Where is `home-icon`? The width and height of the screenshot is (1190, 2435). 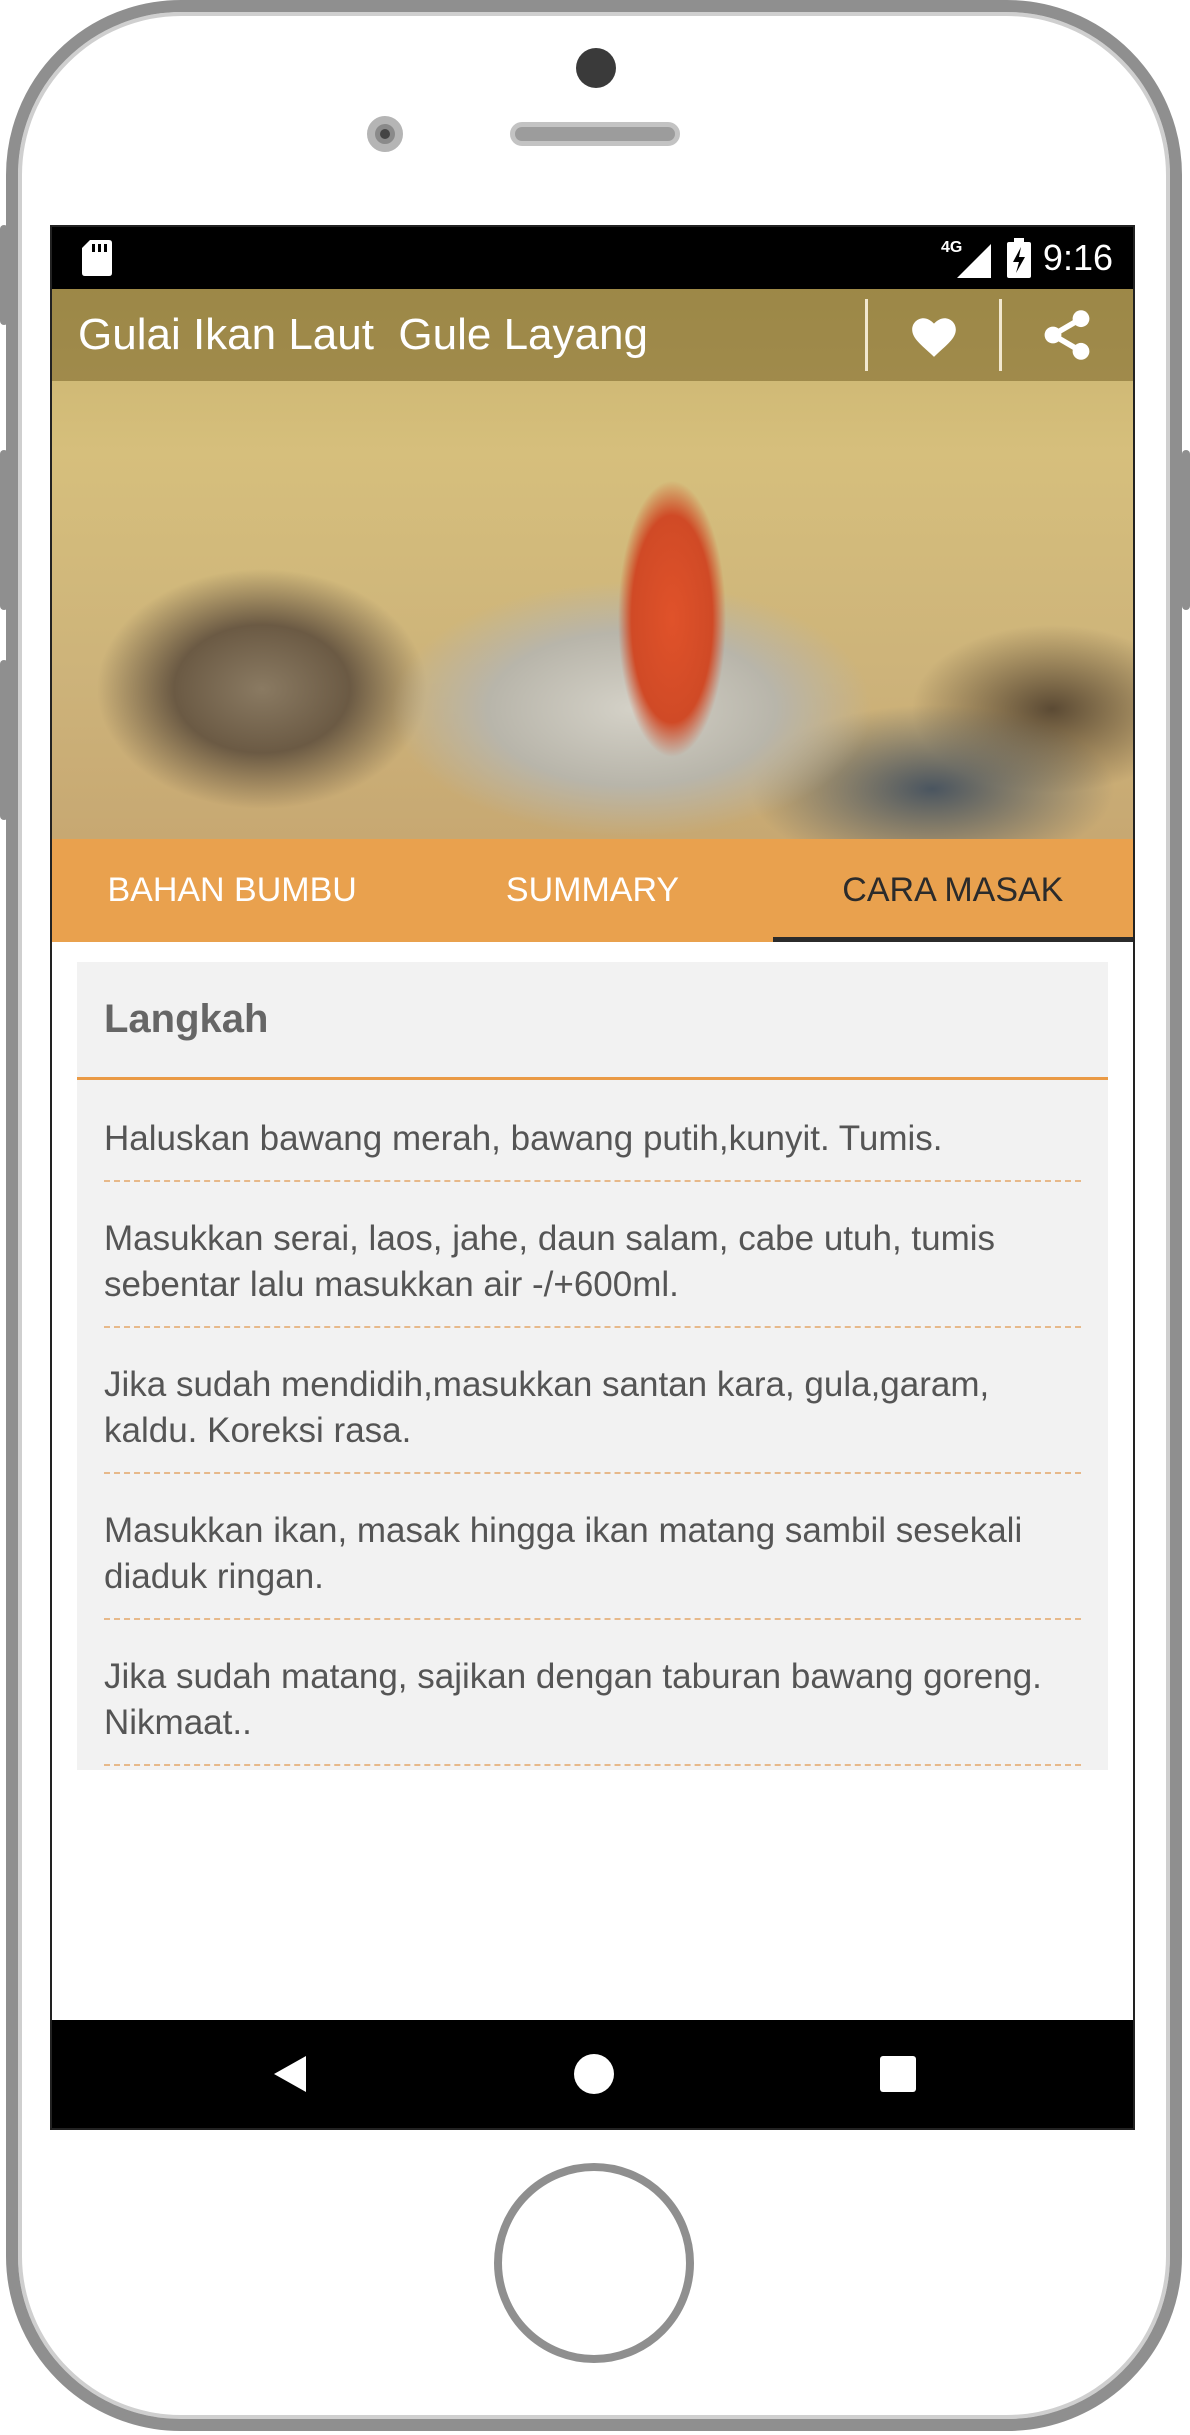 home-icon is located at coordinates (594, 2074).